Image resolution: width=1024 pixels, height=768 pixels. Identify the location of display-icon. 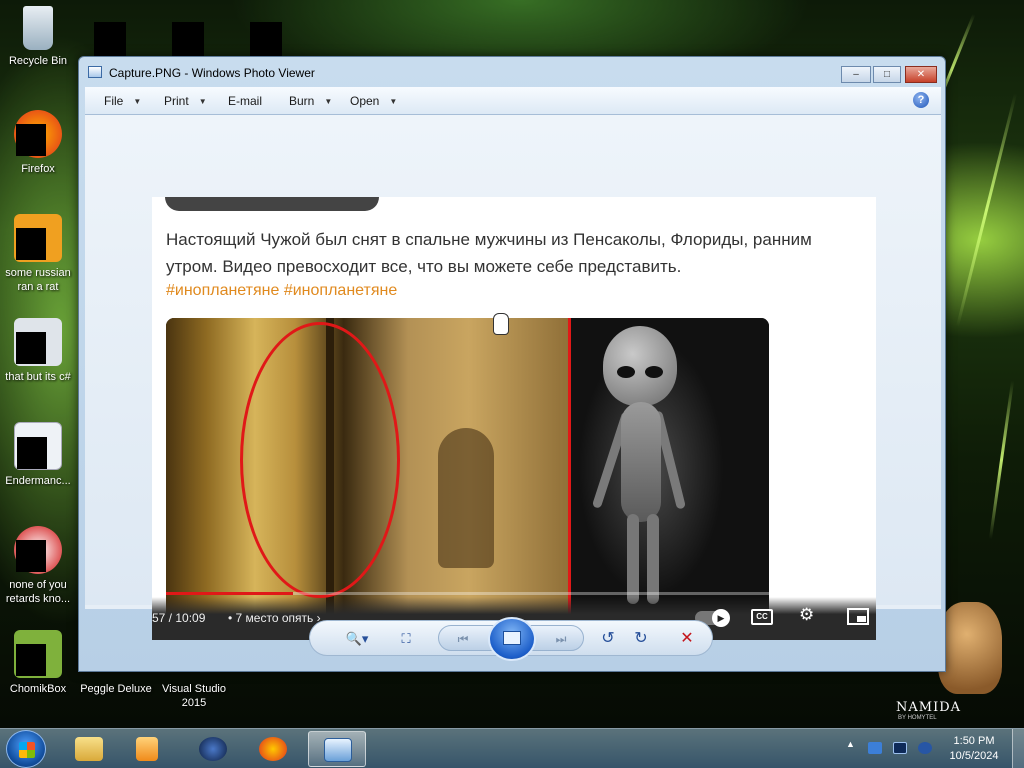
(900, 748).